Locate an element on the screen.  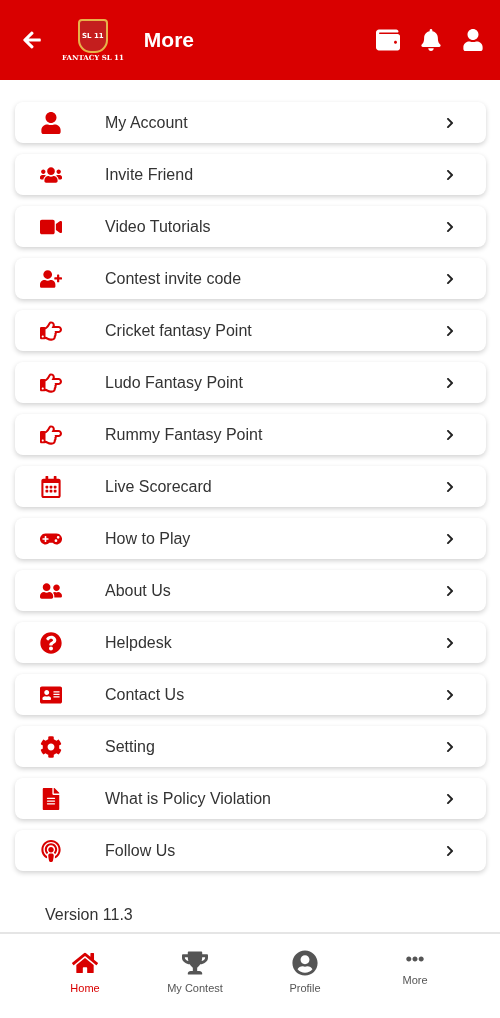
menu-item: About Us is located at coordinates (250, 590).